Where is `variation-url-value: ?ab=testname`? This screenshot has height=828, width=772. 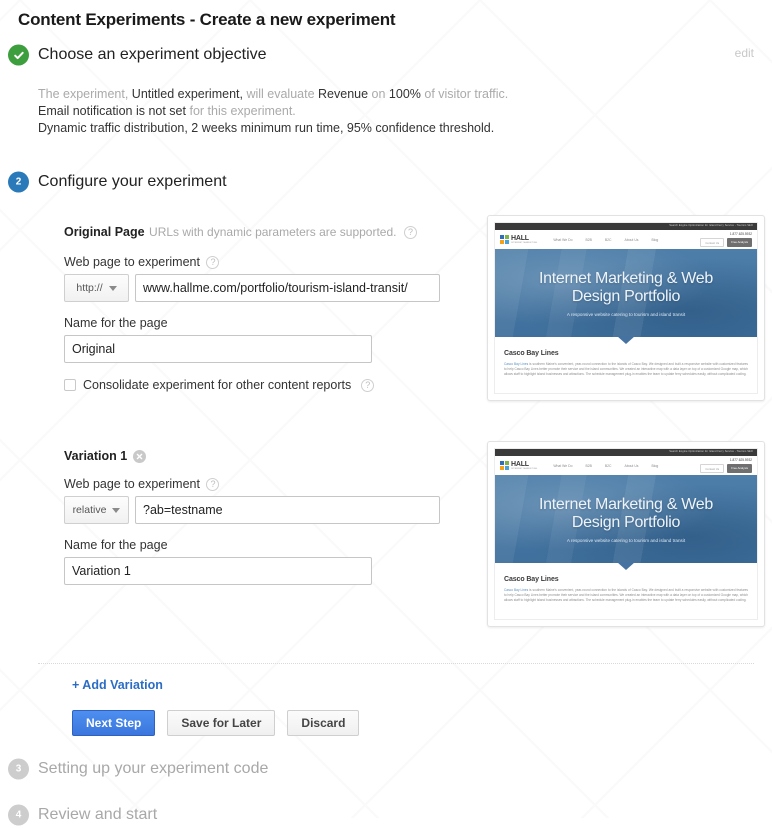 variation-url-value: ?ab=testname is located at coordinates (183, 510).